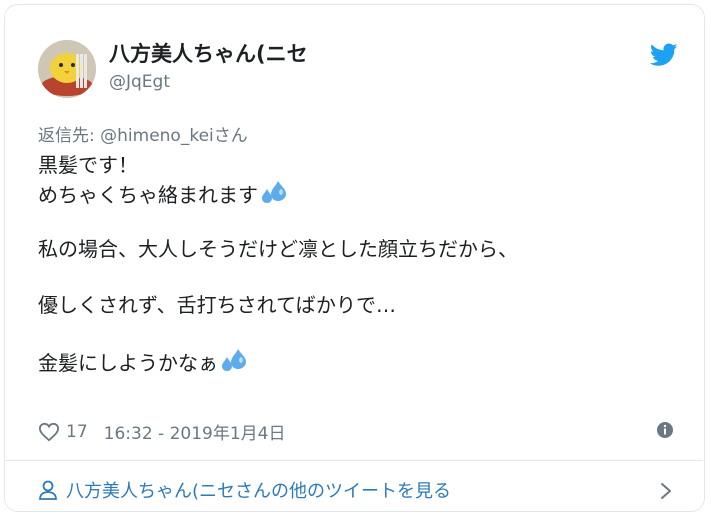  What do you see at coordinates (48, 490) in the screenshot?
I see `person-icon` at bounding box center [48, 490].